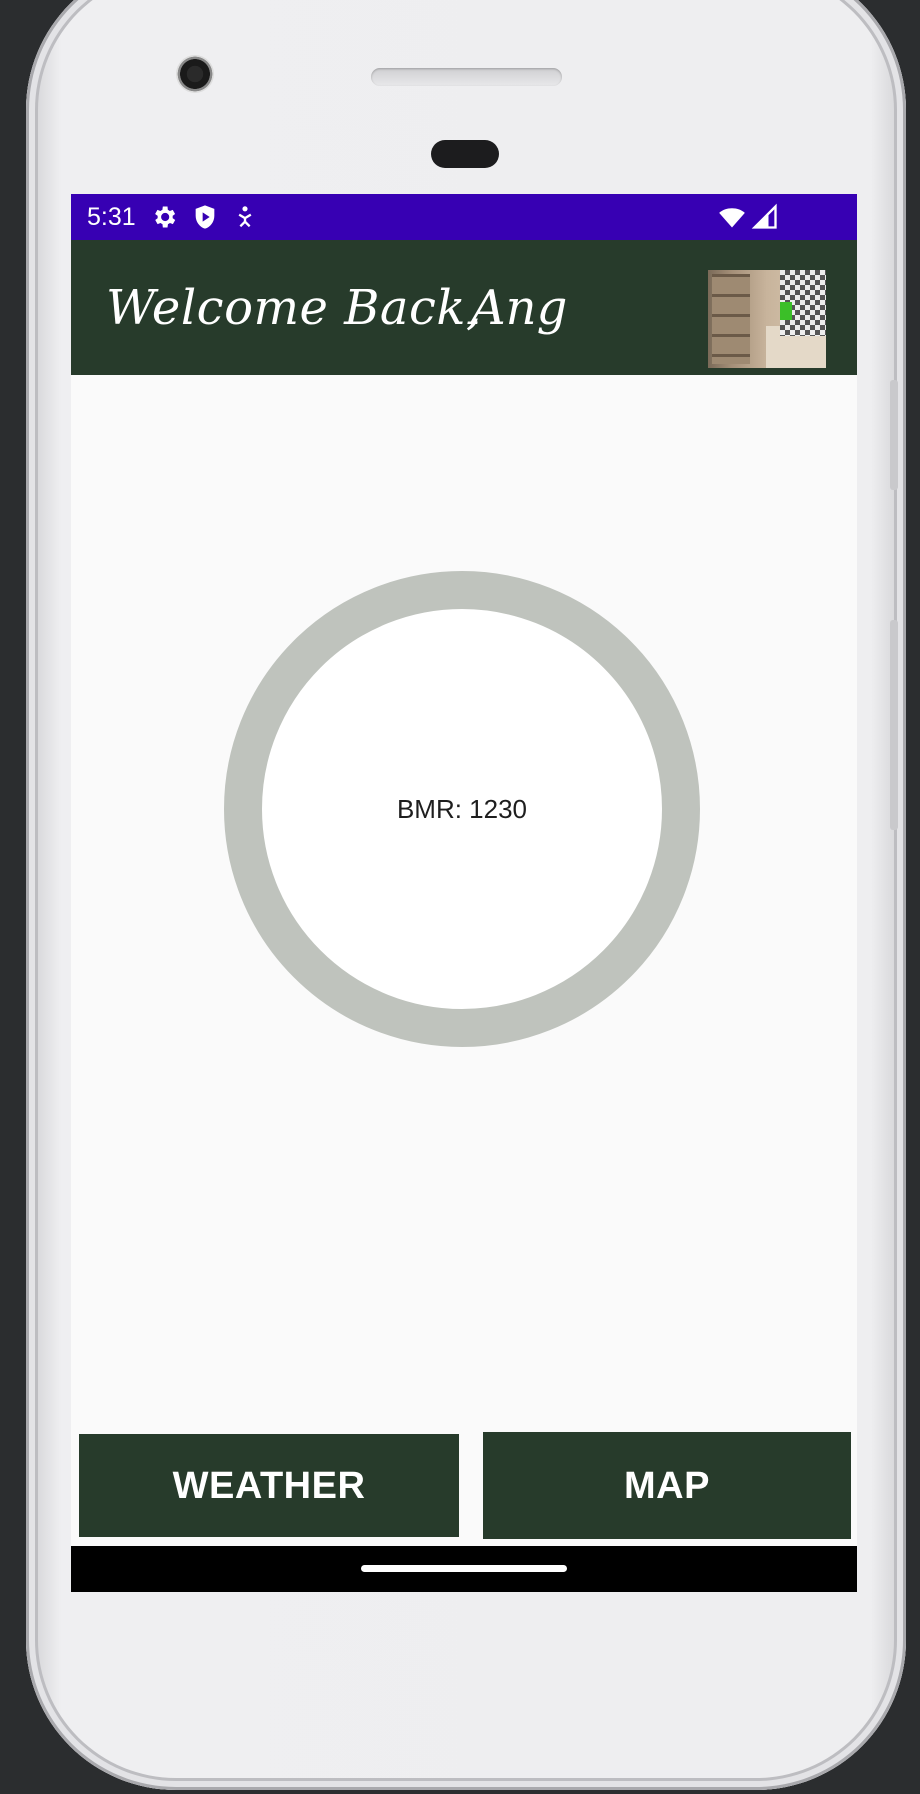 The image size is (920, 1794). I want to click on gear-icon, so click(165, 217).